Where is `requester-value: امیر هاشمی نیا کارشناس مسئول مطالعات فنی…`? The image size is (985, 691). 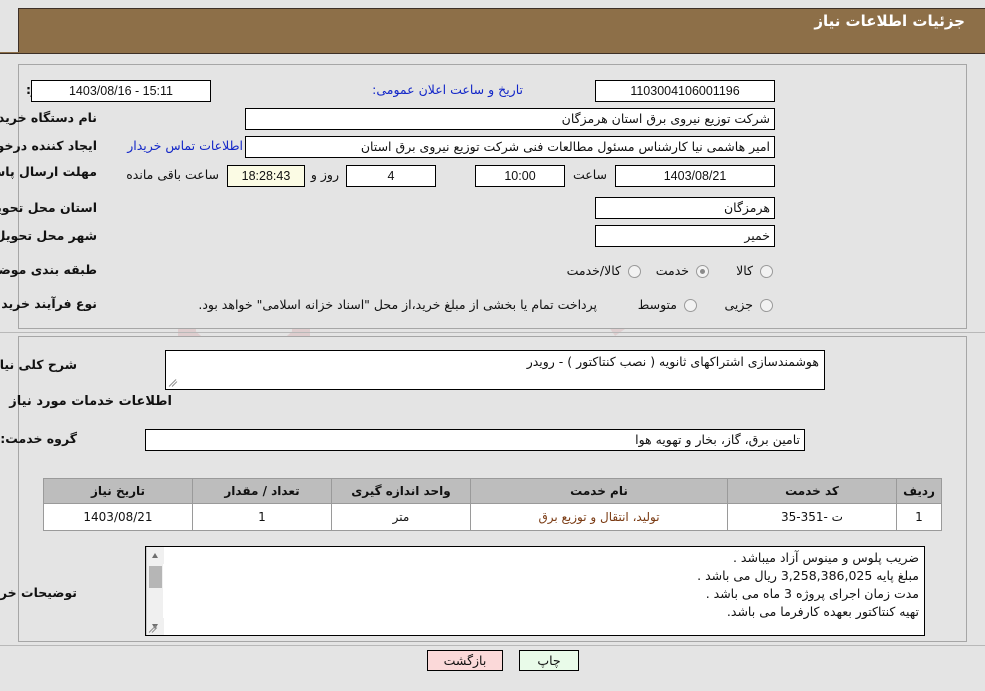 requester-value: امیر هاشمی نیا کارشناس مسئول مطالعات فنی… is located at coordinates (510, 147).